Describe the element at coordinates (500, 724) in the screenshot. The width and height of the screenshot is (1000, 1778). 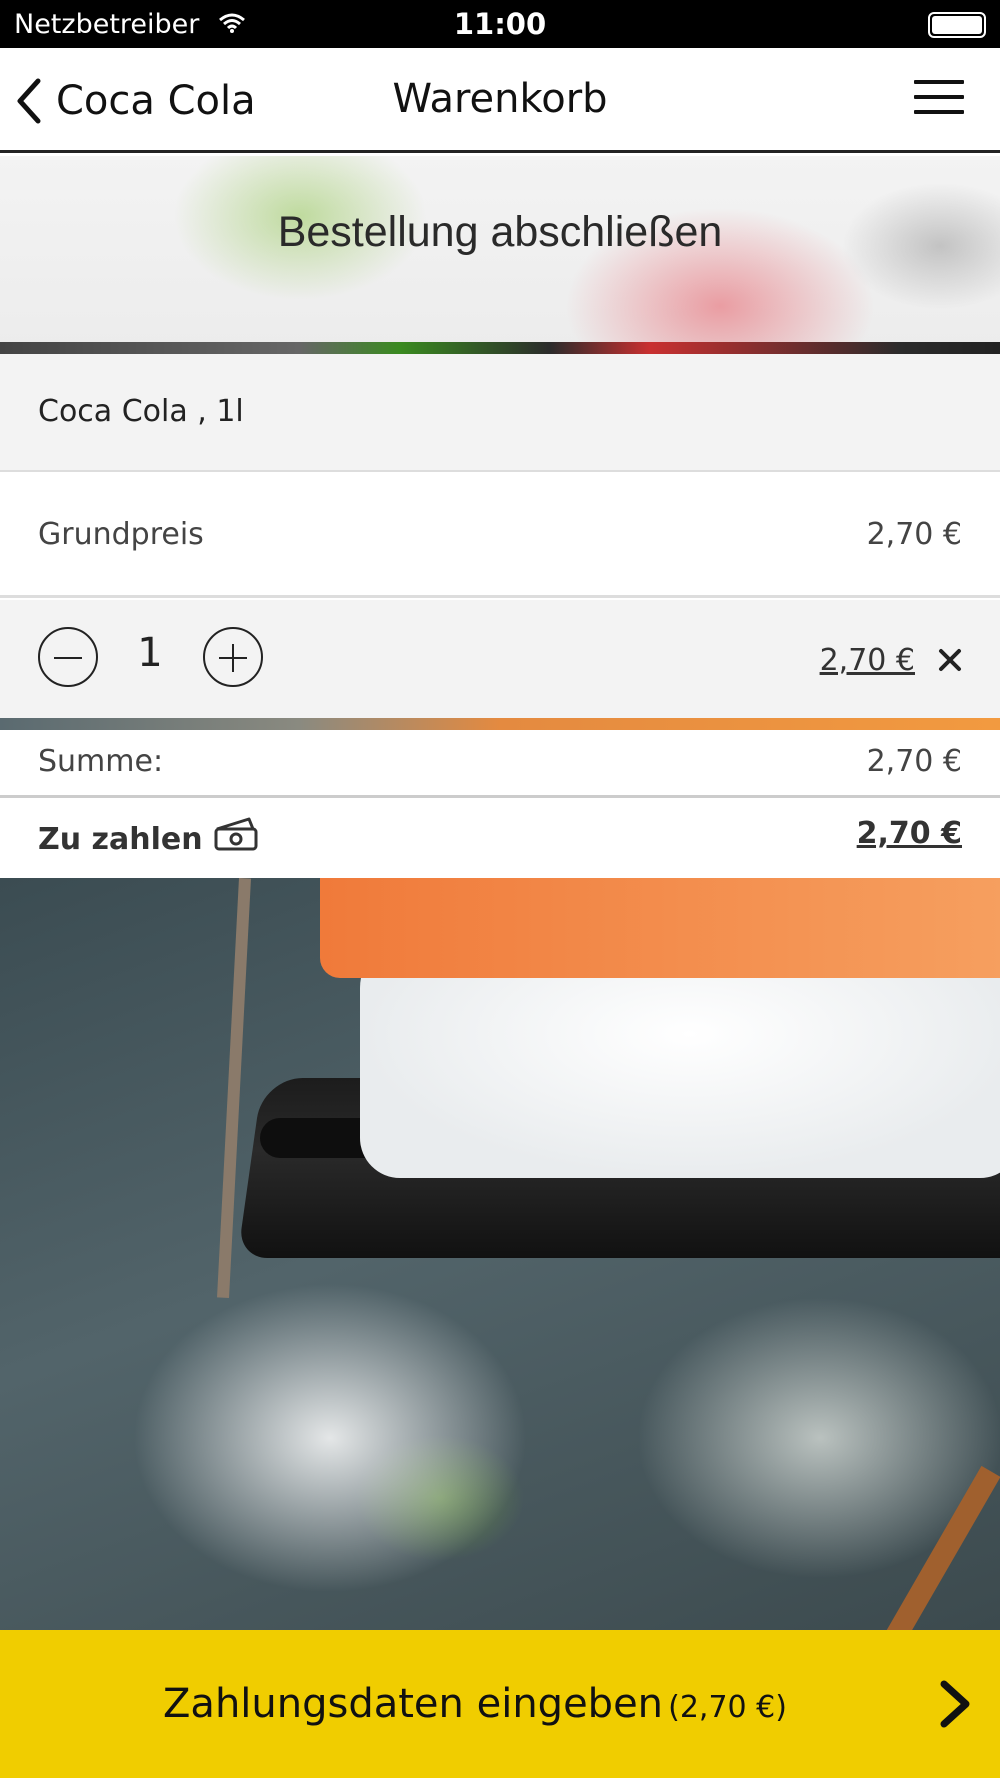
I see `decorative-strip` at that location.